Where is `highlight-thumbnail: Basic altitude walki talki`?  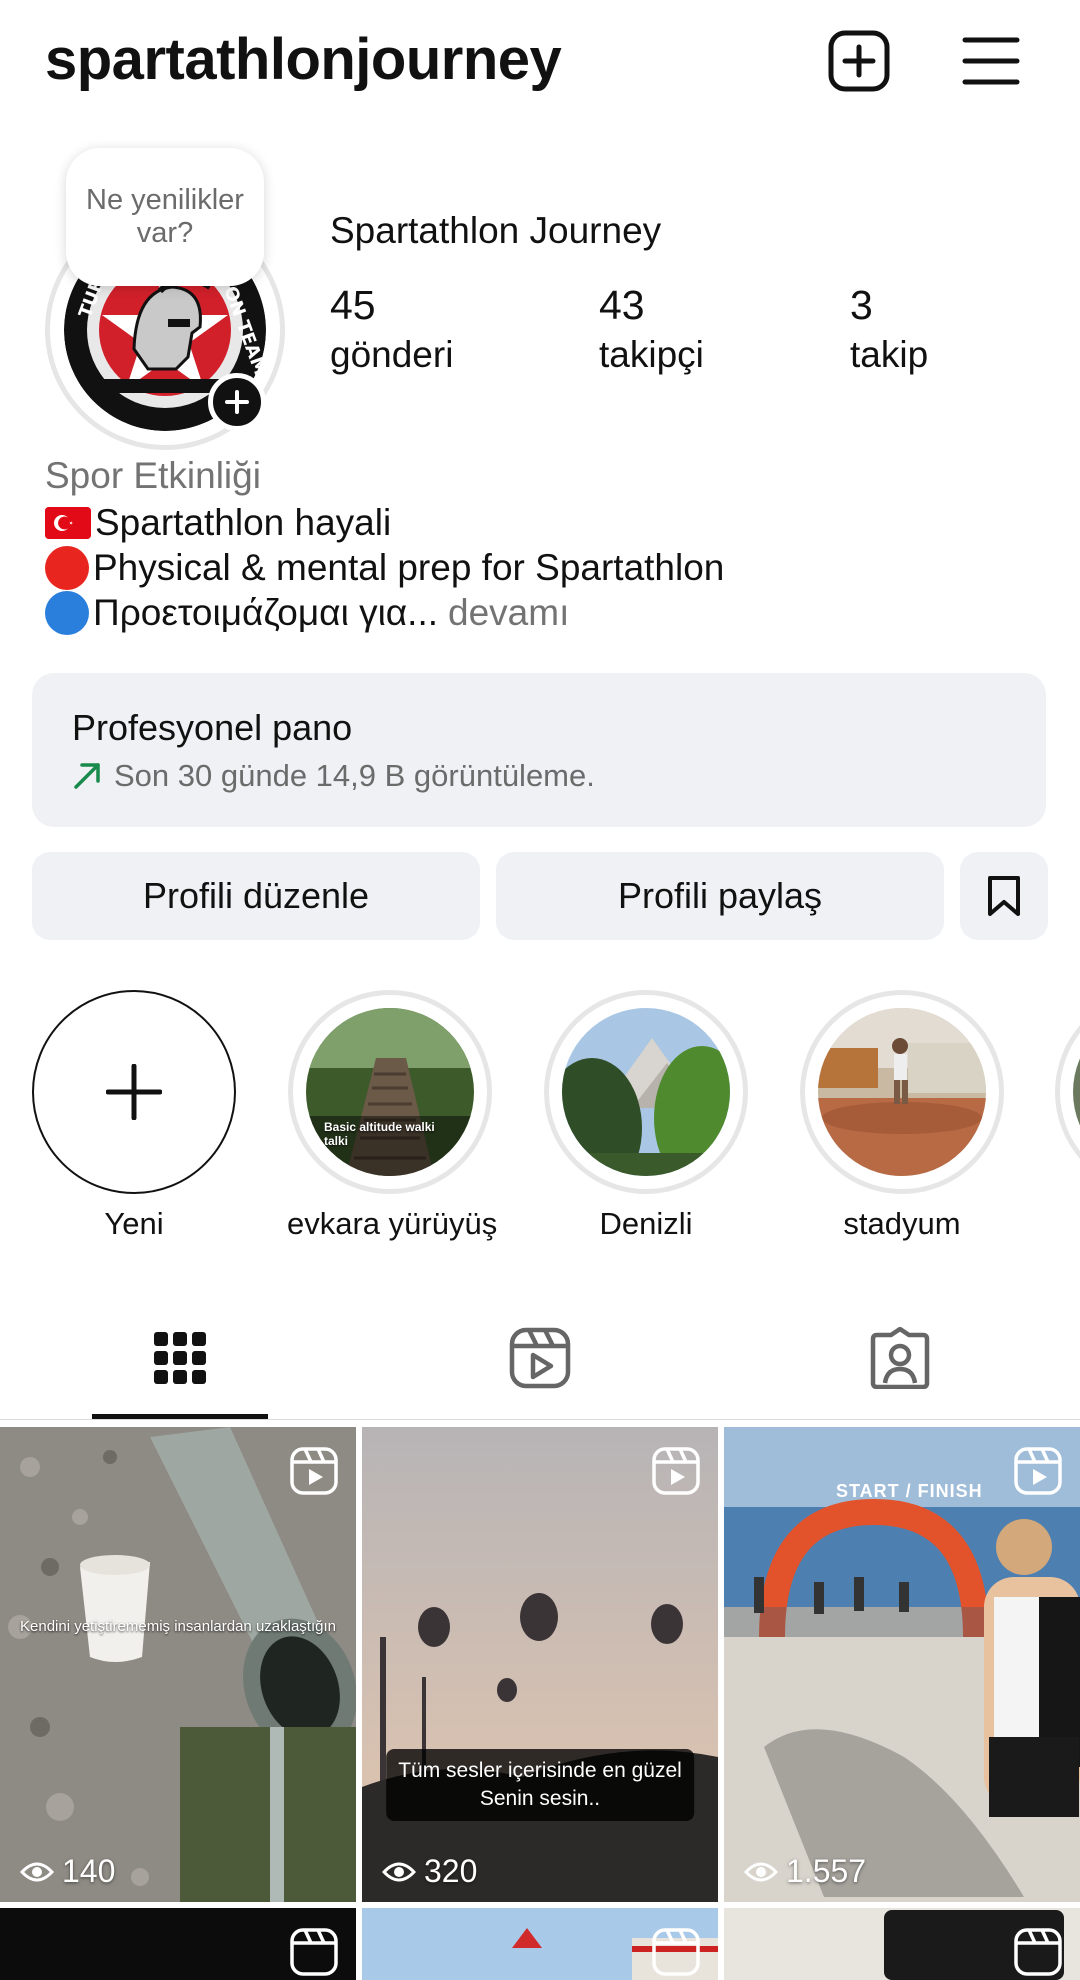 highlight-thumbnail: Basic altitude walki talki is located at coordinates (390, 1092).